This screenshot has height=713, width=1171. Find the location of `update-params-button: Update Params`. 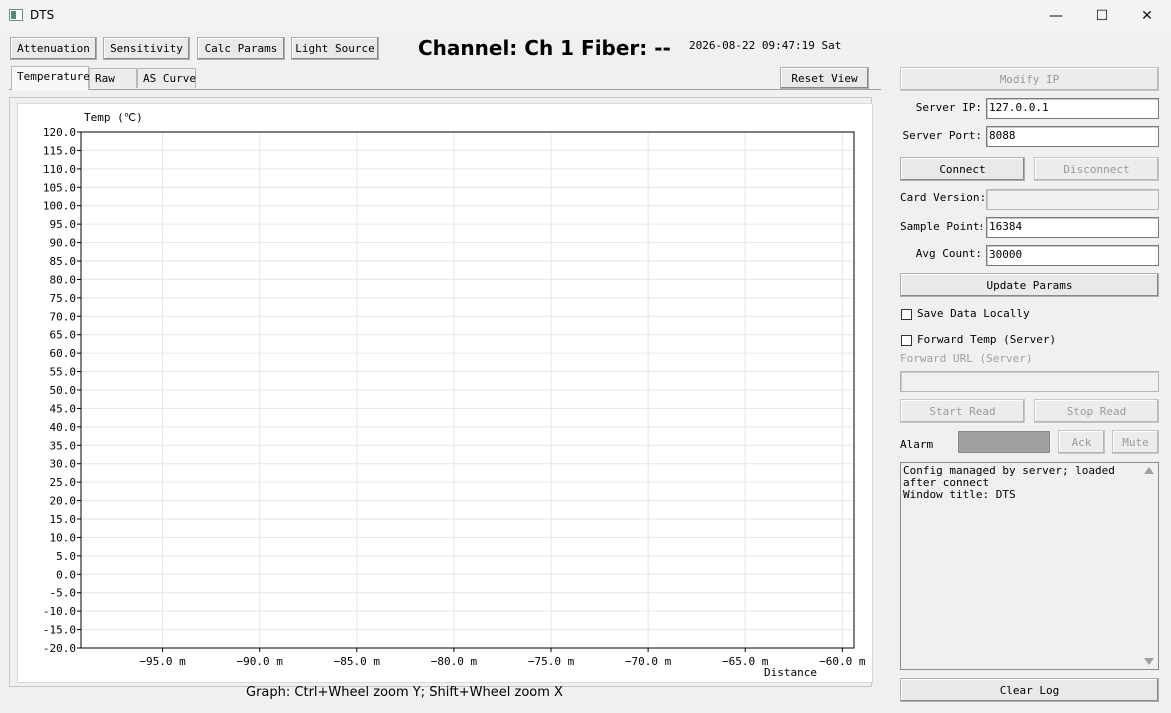

update-params-button: Update Params is located at coordinates (1029, 285).